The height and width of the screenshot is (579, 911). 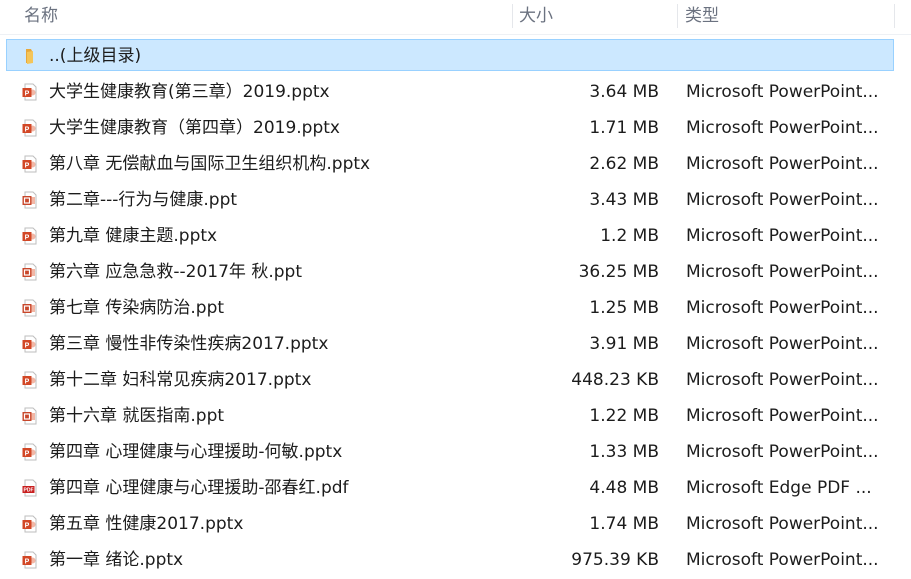 I want to click on file-name: 第二章---行为与健康.ppt, so click(x=143, y=200).